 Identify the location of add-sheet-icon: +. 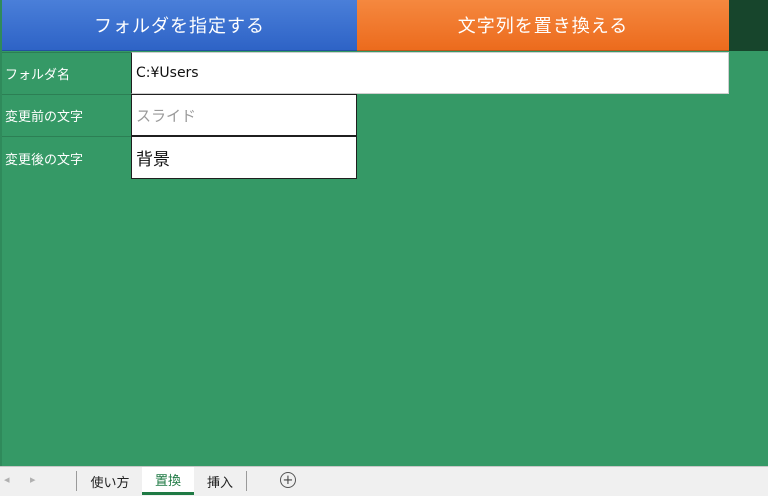
(288, 480).